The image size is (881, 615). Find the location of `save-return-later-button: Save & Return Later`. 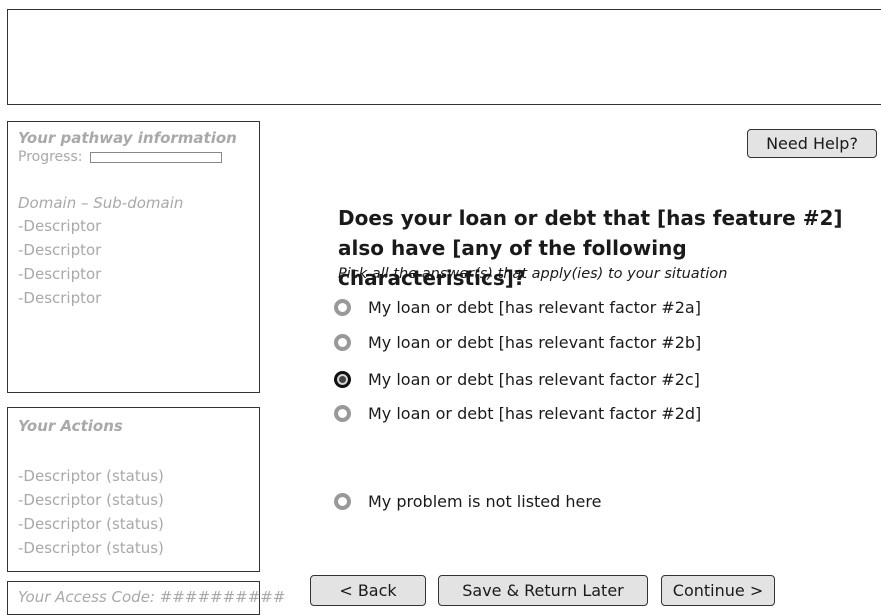

save-return-later-button: Save & Return Later is located at coordinates (543, 590).